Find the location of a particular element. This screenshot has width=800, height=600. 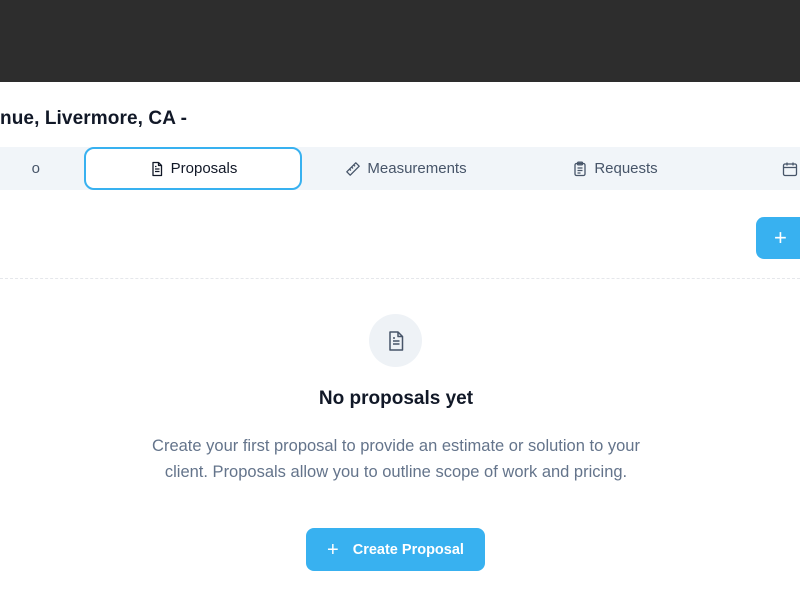

empty-state-title: No proposals yet is located at coordinates (396, 398).